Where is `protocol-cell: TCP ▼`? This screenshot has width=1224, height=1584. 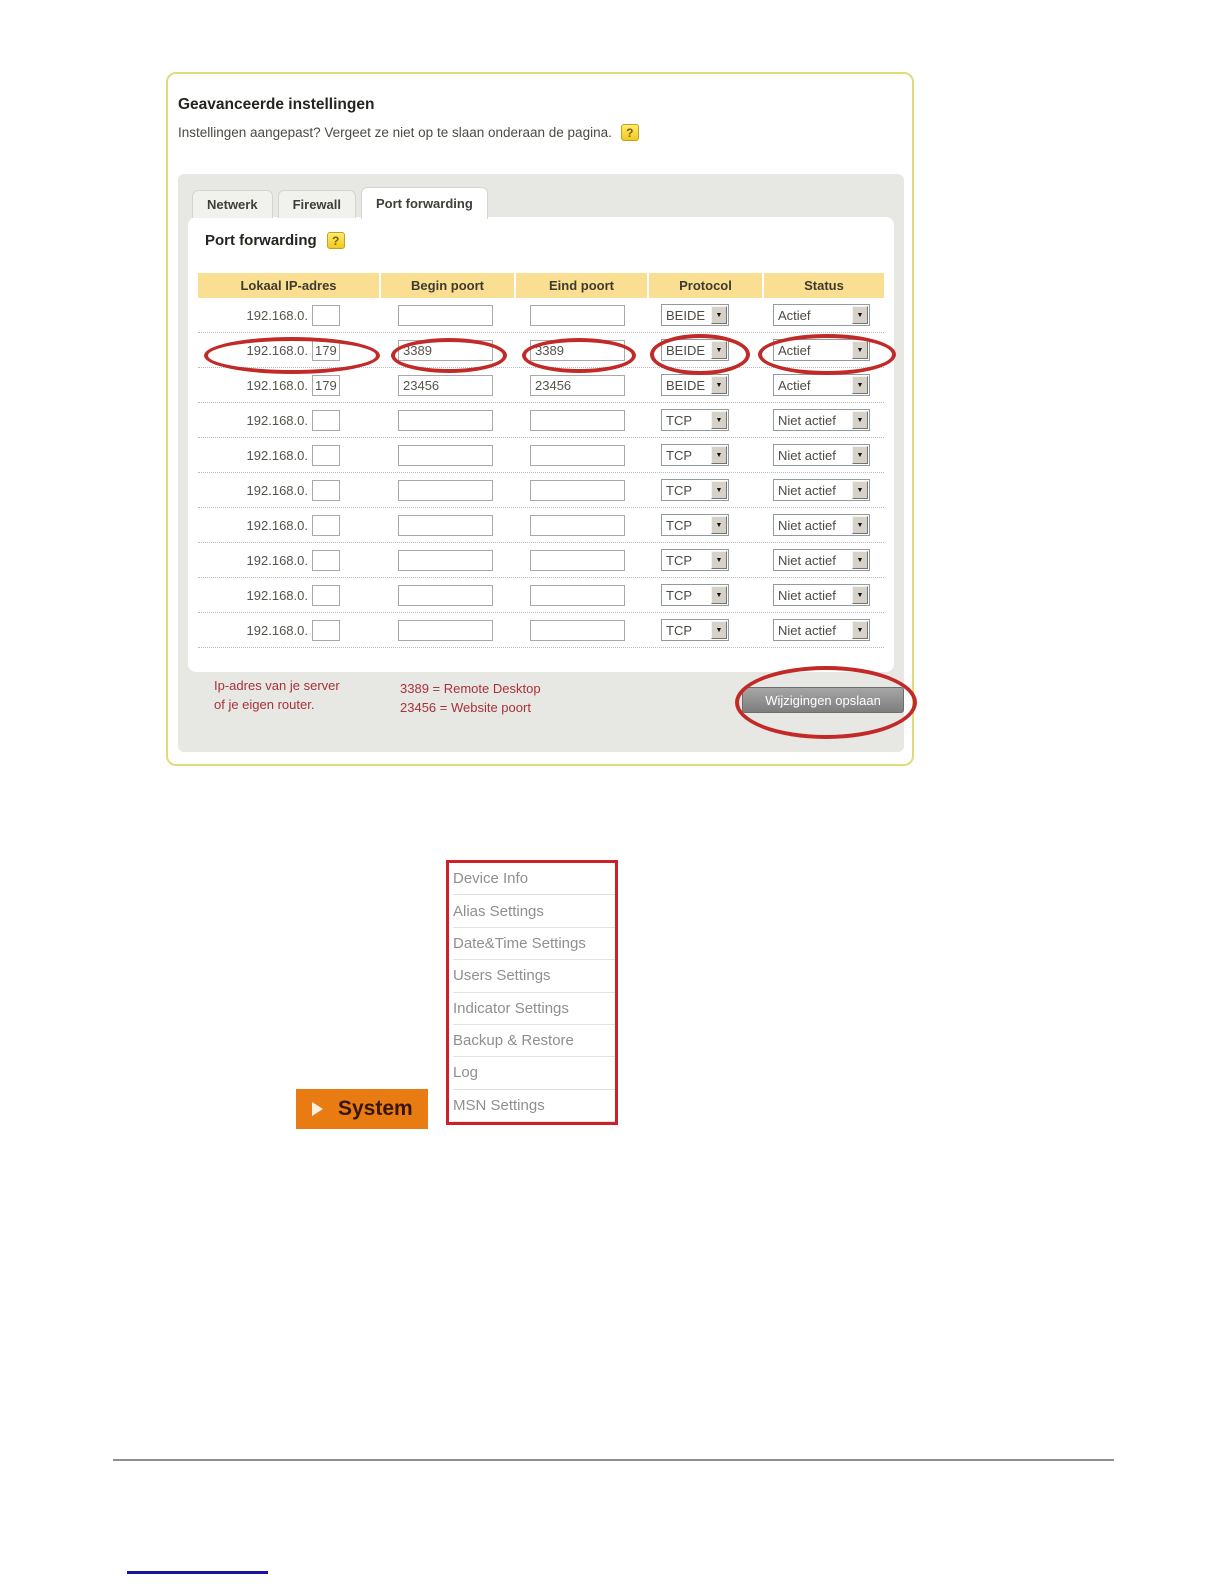 protocol-cell: TCP ▼ is located at coordinates (706, 630).